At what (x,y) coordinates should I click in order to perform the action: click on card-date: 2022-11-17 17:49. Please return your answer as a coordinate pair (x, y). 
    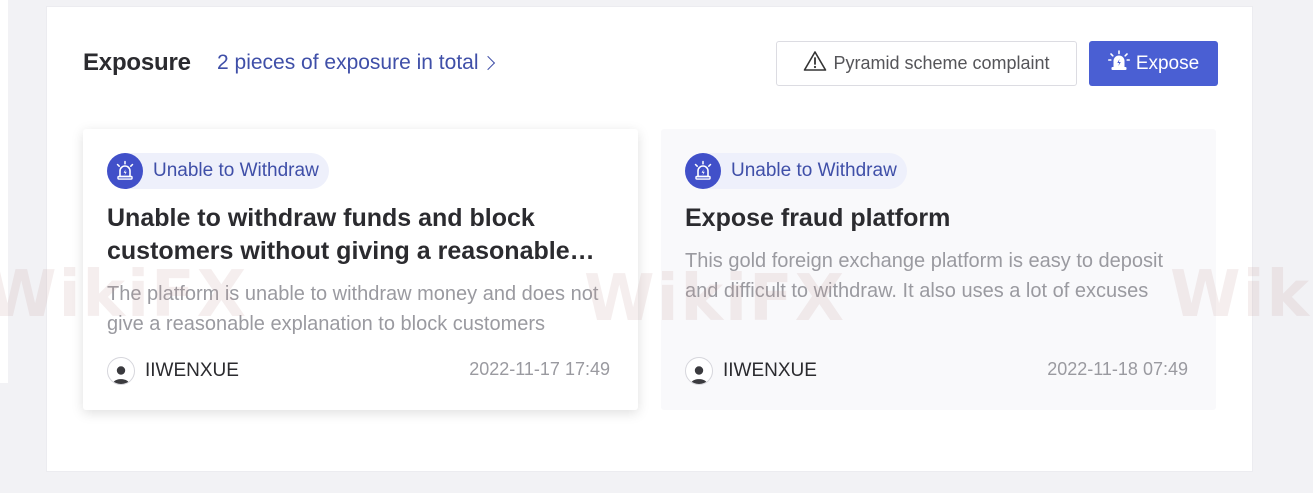
    Looking at the image, I should click on (539, 369).